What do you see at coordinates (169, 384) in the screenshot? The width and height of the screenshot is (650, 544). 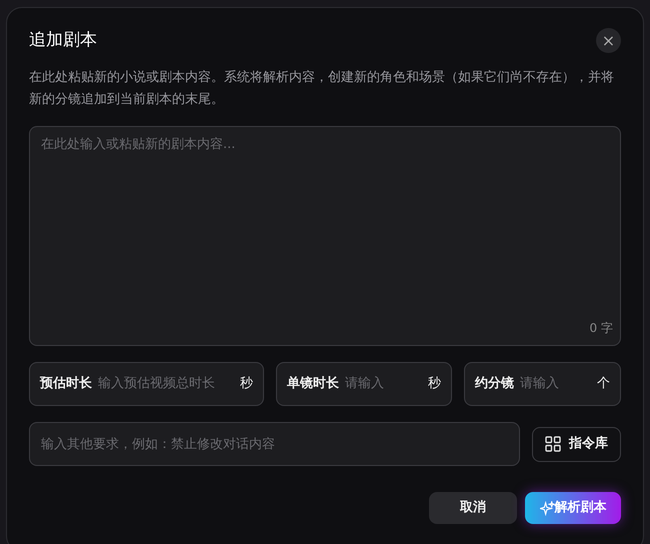 I see `number-input: 输入预估视频总时长` at bounding box center [169, 384].